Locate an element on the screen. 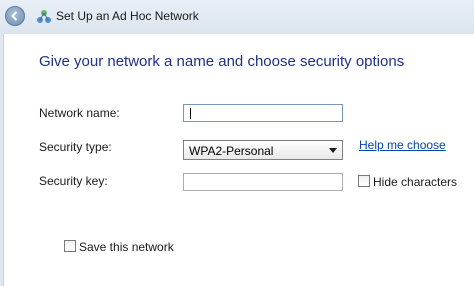  back-arrow-icon is located at coordinates (14, 16).